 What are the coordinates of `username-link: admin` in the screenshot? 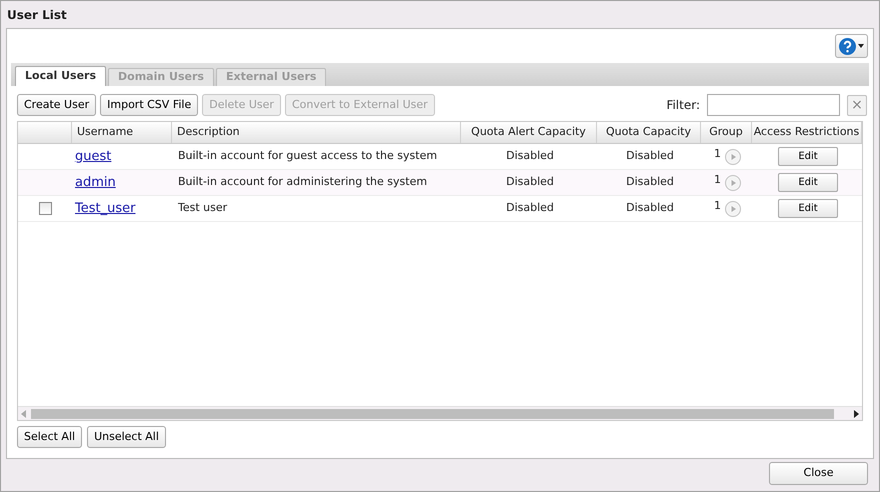 It's located at (95, 182).